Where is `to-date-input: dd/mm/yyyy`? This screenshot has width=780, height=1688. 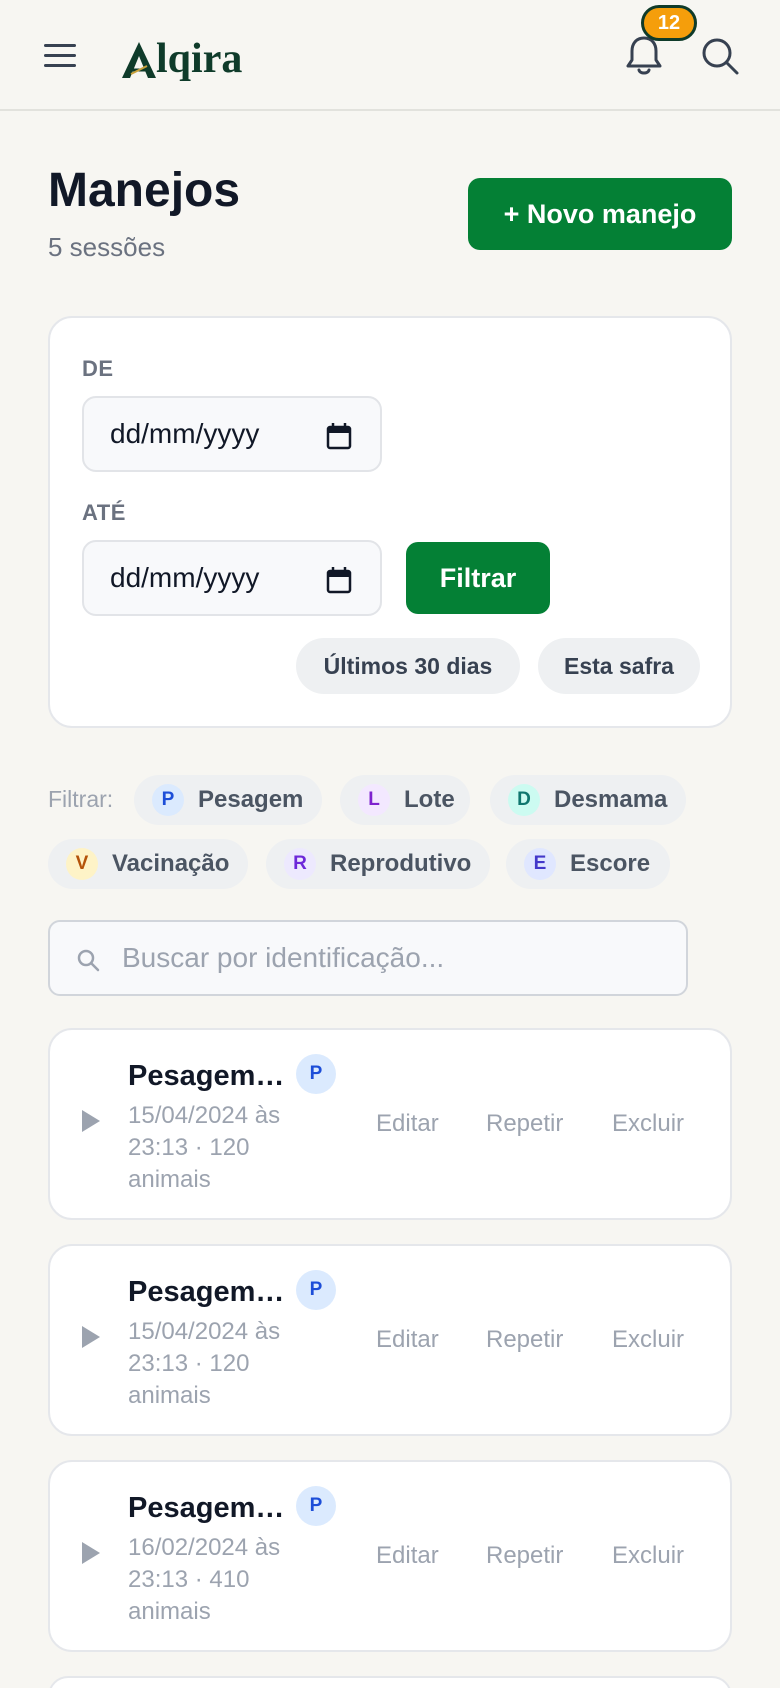 to-date-input: dd/mm/yyyy is located at coordinates (232, 578).